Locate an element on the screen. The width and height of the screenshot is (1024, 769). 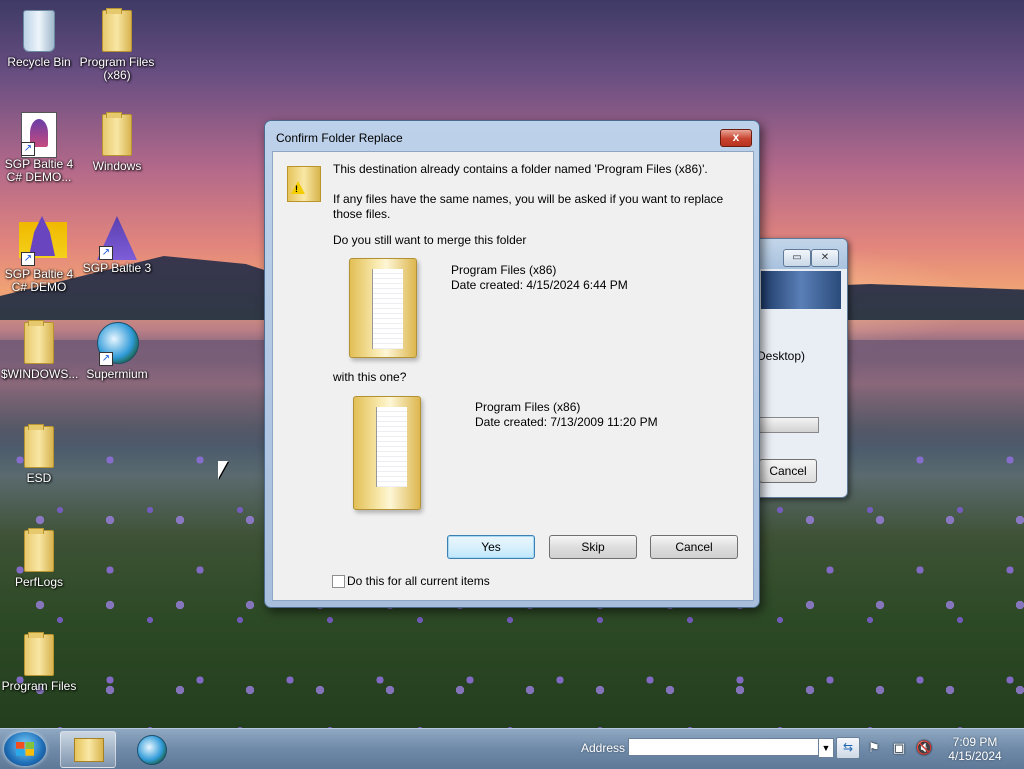
warning-folder-icon is located at coordinates (304, 184).